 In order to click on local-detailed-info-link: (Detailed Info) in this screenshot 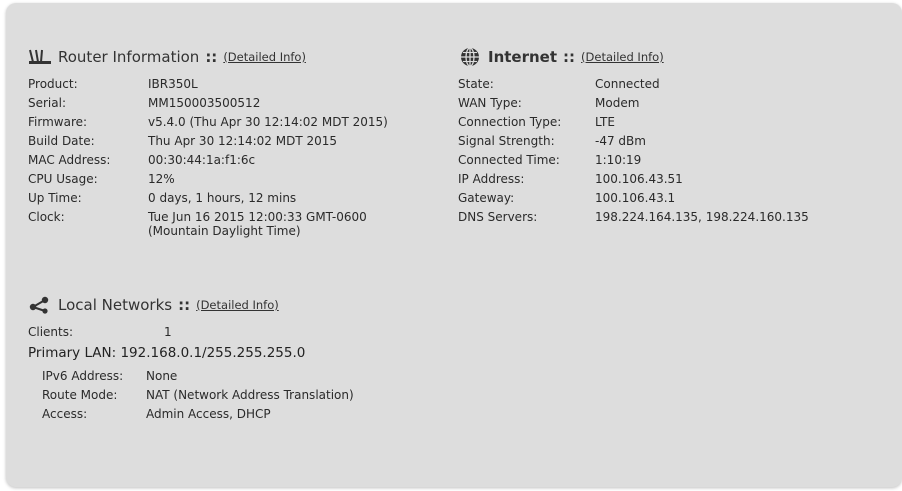, I will do `click(237, 305)`.